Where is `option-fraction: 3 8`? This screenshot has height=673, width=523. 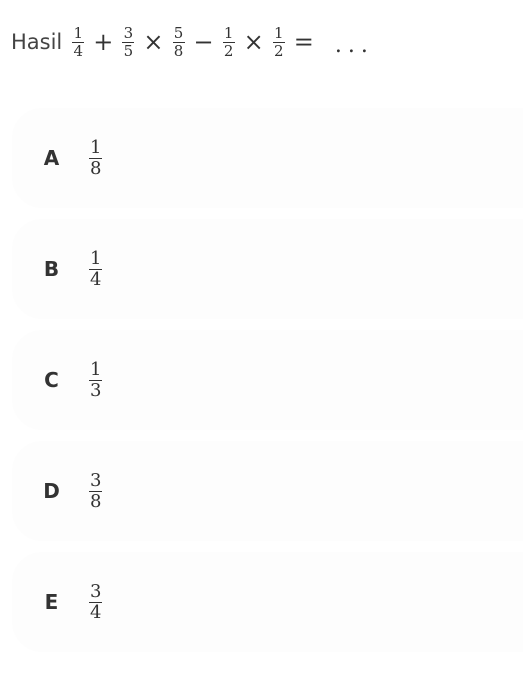
option-fraction: 3 8 is located at coordinates (96, 490).